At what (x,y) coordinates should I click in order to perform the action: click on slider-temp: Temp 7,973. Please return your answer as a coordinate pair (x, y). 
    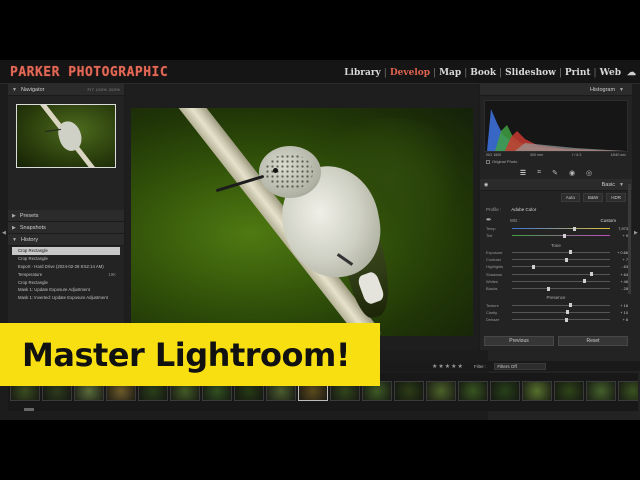
    Looking at the image, I should click on (556, 228).